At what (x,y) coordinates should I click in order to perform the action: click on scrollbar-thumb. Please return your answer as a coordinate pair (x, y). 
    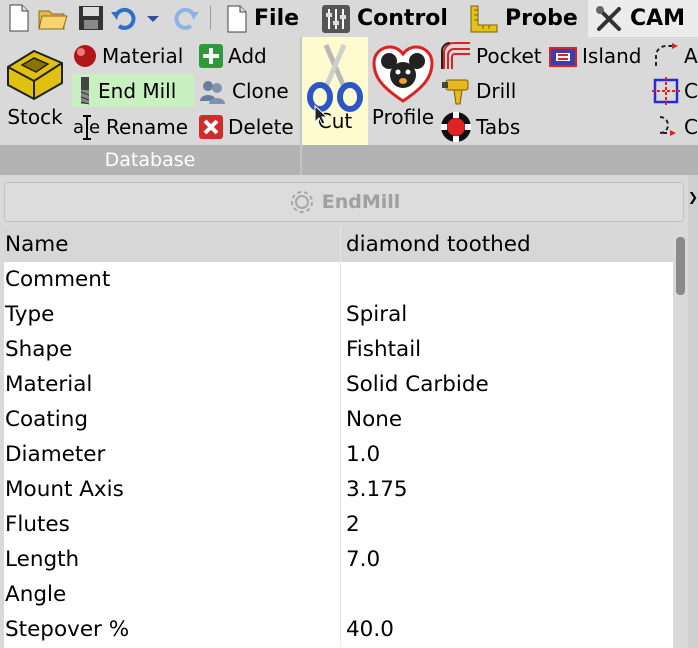
    Looking at the image, I should click on (680, 266).